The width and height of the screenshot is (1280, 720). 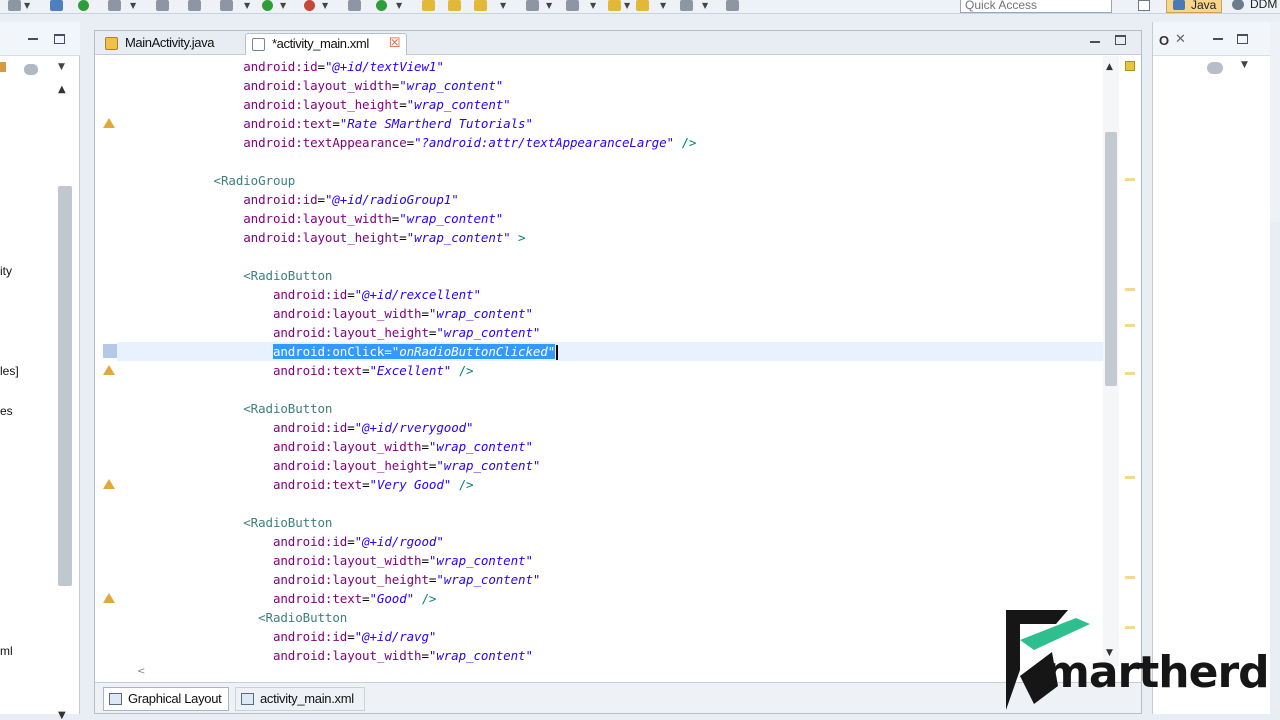 I want to click on search-file-icon, so click(x=480, y=5).